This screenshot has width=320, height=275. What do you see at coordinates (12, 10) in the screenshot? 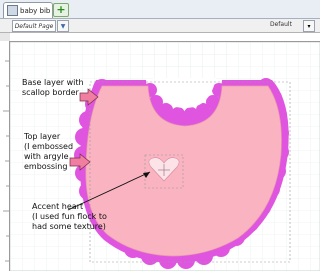
I see `page-icon` at bounding box center [12, 10].